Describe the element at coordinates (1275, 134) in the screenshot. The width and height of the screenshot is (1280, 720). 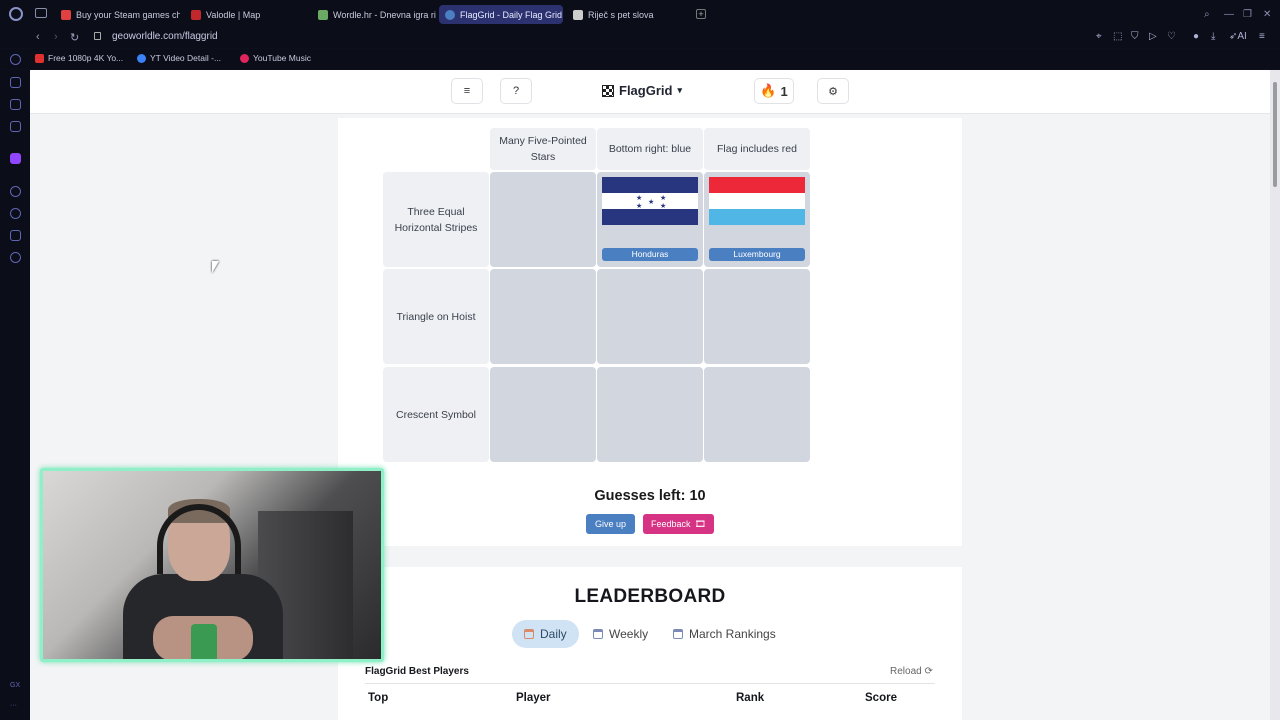
I see `scrollbar-thumb` at that location.